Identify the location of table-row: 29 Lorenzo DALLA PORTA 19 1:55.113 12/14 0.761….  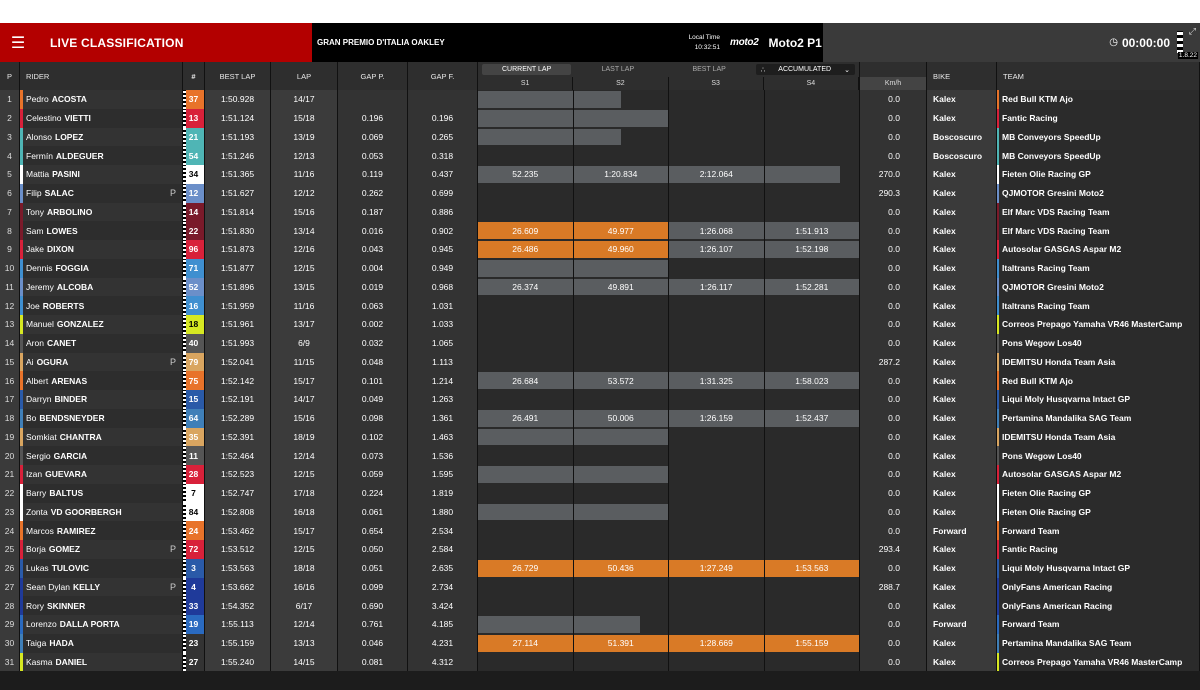
(600, 624).